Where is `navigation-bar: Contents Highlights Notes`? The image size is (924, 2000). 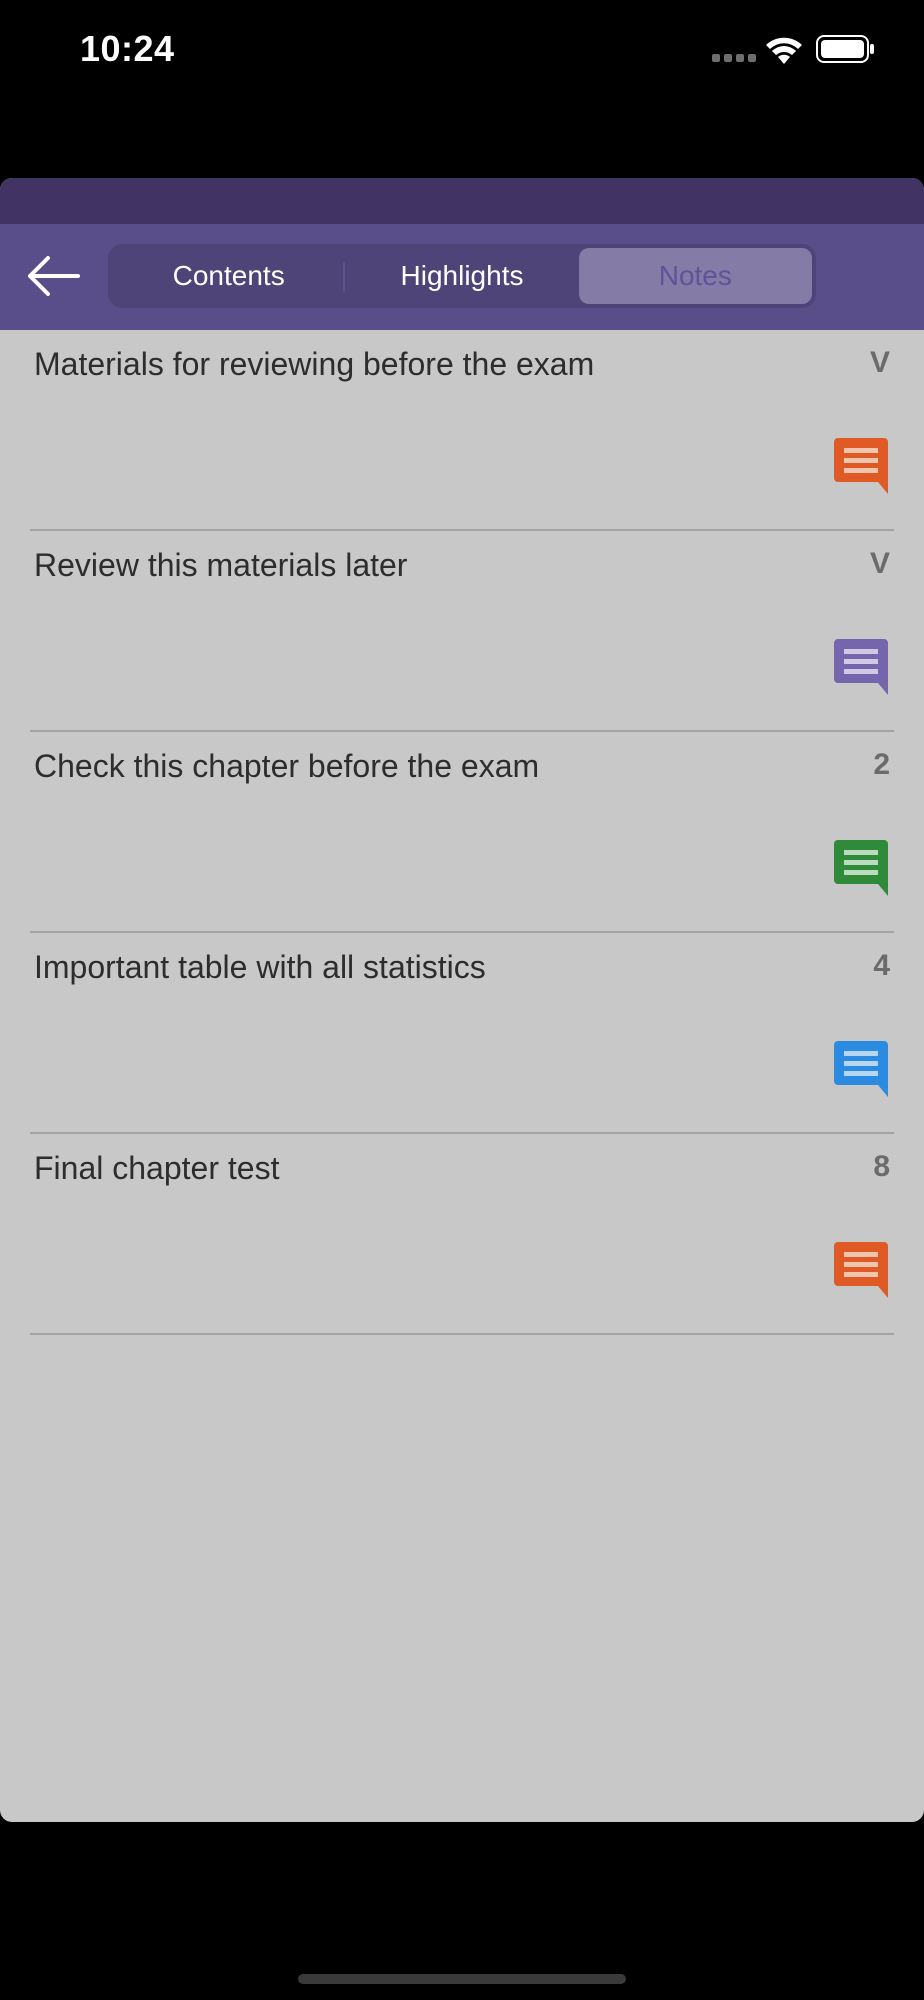
navigation-bar: Contents Highlights Notes is located at coordinates (462, 277).